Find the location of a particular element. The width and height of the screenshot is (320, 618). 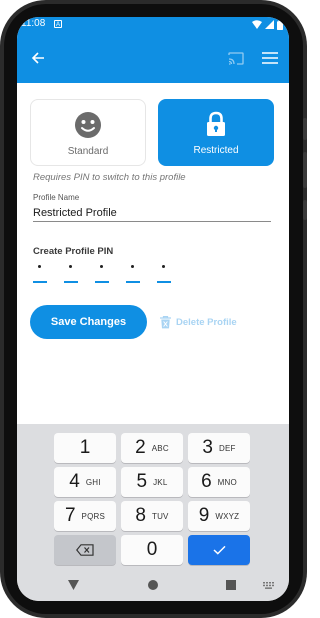

key-2: 2 ABC is located at coordinates (152, 448).